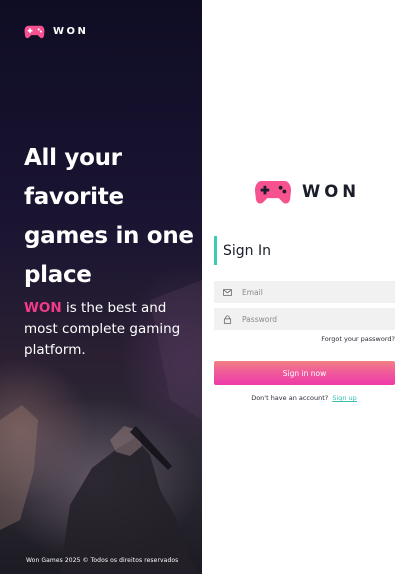 This screenshot has width=406, height=574. I want to click on signin-logo: WON, so click(307, 191).